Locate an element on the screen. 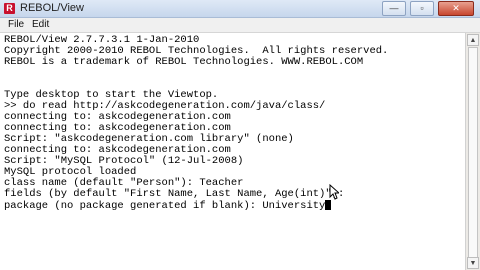 The image size is (480, 270). menu-file: File is located at coordinates (16, 24).